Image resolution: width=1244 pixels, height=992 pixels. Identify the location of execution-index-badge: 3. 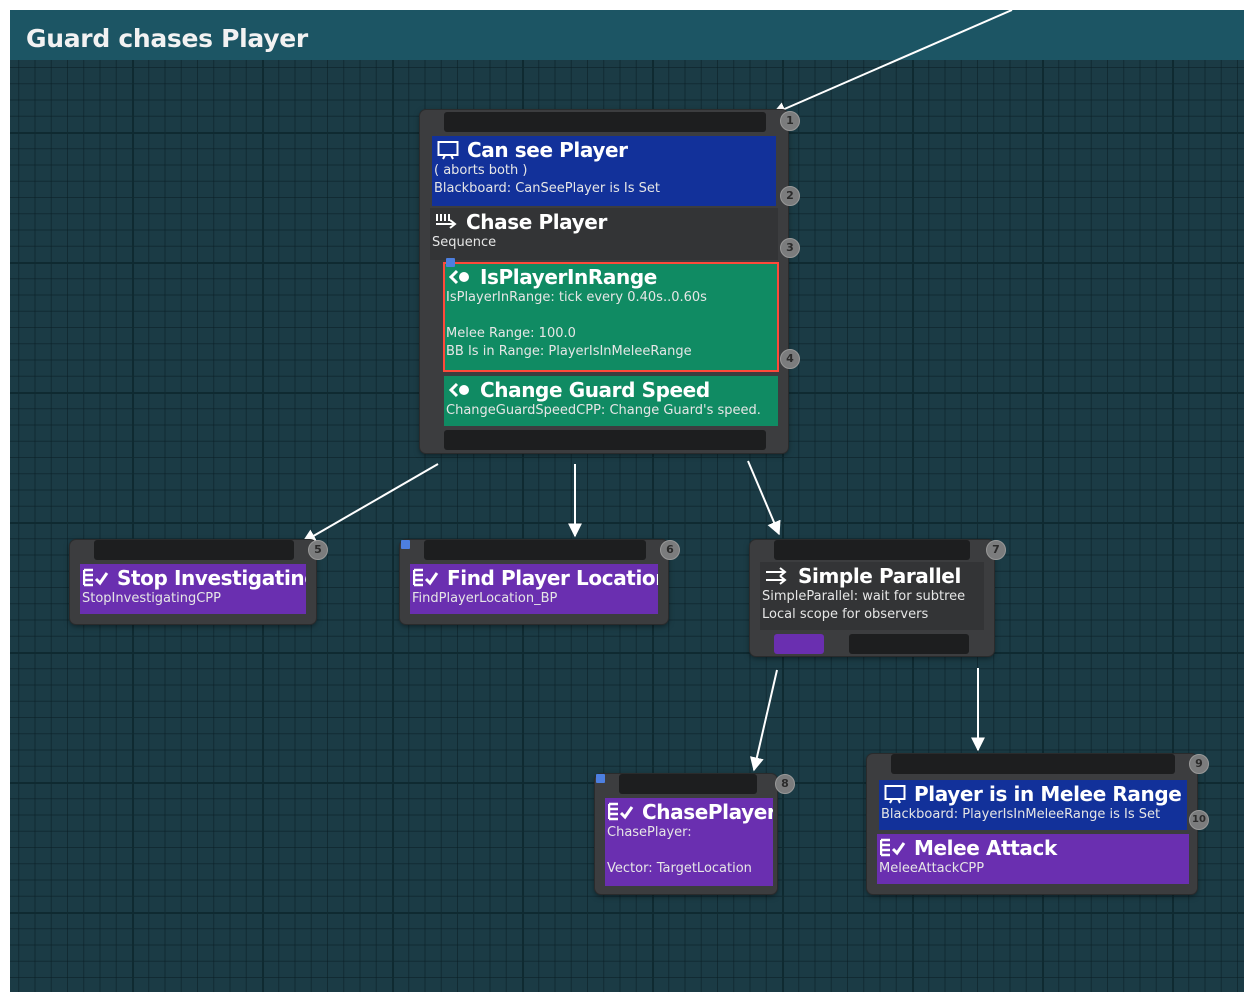
(790, 248).